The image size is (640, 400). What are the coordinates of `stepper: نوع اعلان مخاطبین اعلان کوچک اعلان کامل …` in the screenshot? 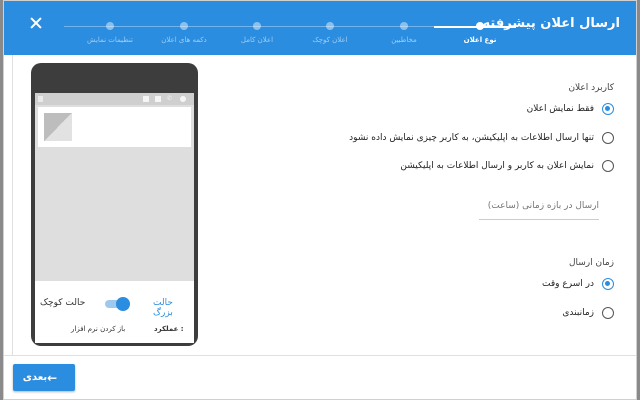 It's located at (290, 37).